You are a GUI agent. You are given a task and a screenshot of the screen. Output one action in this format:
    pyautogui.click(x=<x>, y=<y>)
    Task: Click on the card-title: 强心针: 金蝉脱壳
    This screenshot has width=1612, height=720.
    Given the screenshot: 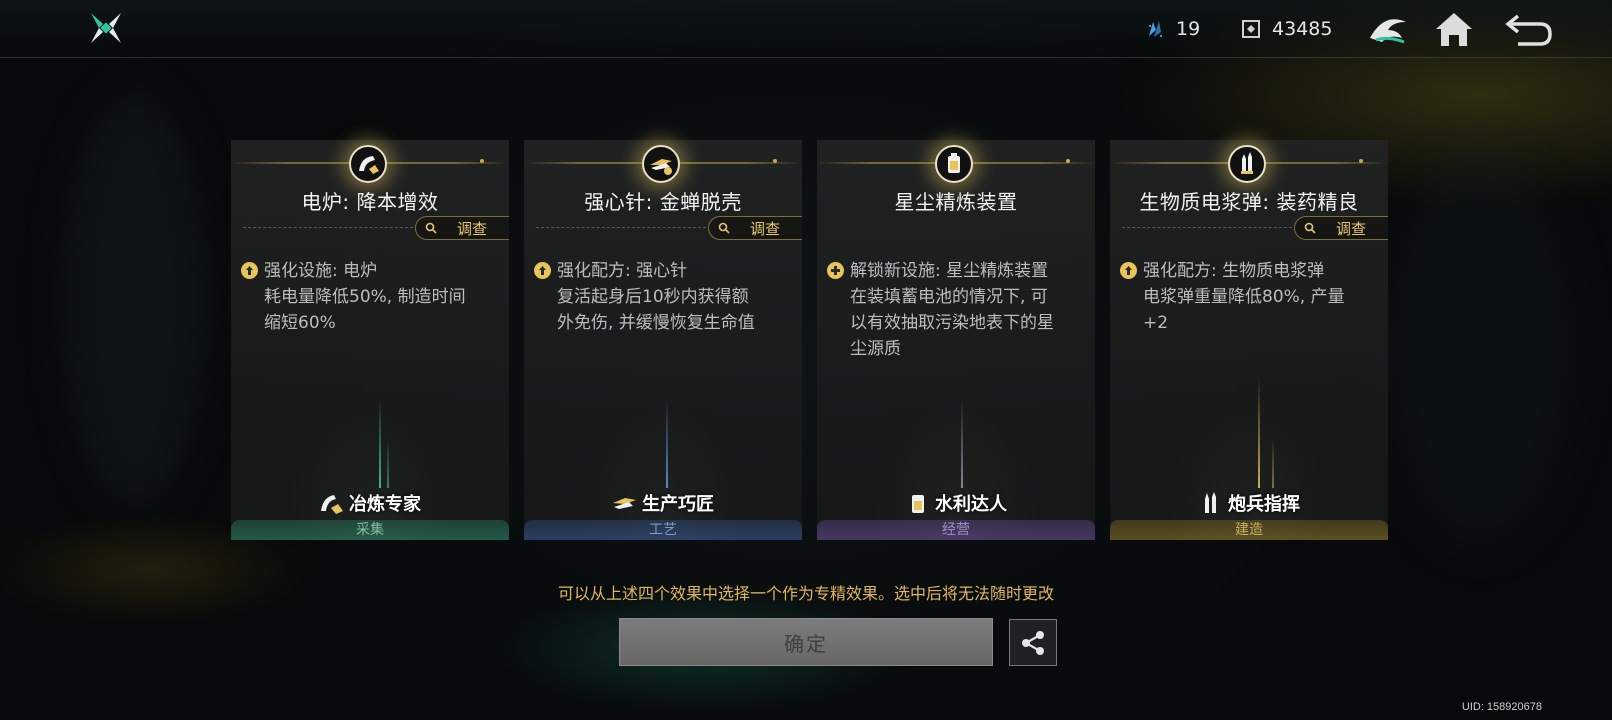 What is the action you would take?
    pyautogui.click(x=663, y=202)
    